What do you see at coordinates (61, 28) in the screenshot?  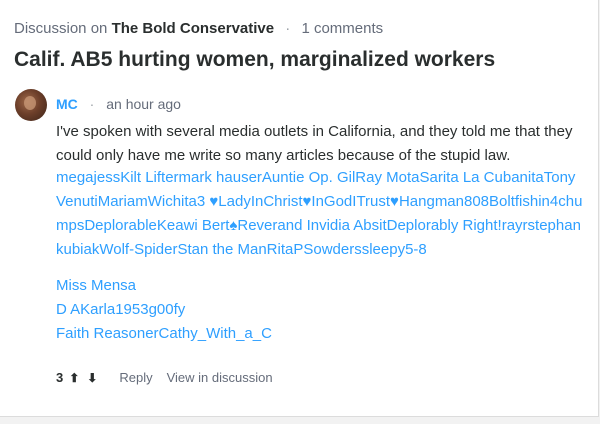 I see `header-prefix: Discussion on` at bounding box center [61, 28].